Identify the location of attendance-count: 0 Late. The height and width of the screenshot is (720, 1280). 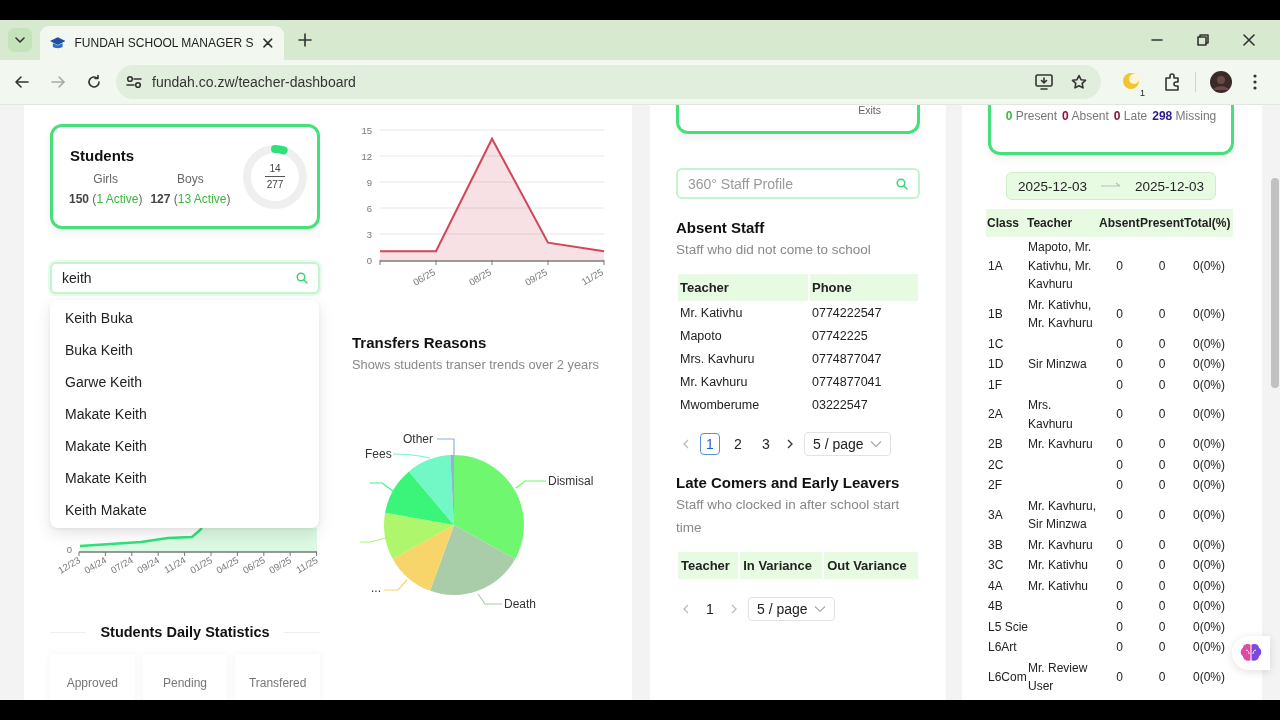
(1130, 116).